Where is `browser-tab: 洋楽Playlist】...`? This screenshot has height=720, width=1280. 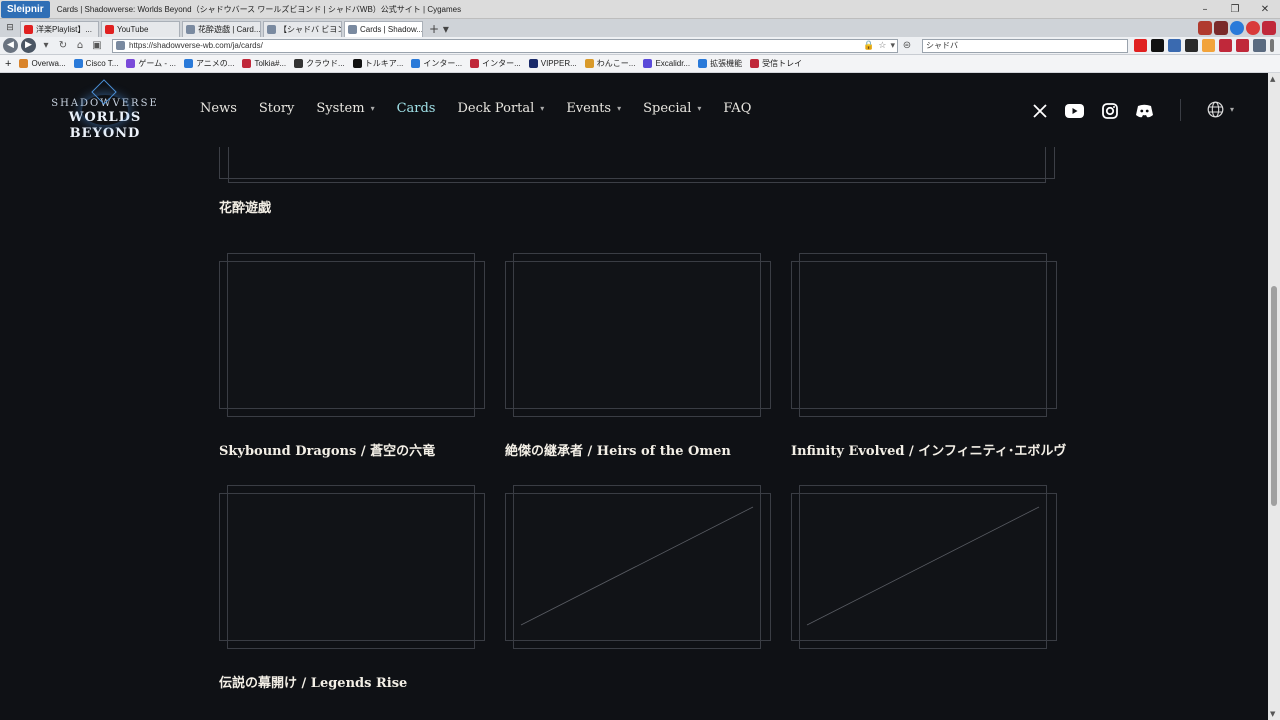
browser-tab: 洋楽Playlist】... is located at coordinates (59, 29).